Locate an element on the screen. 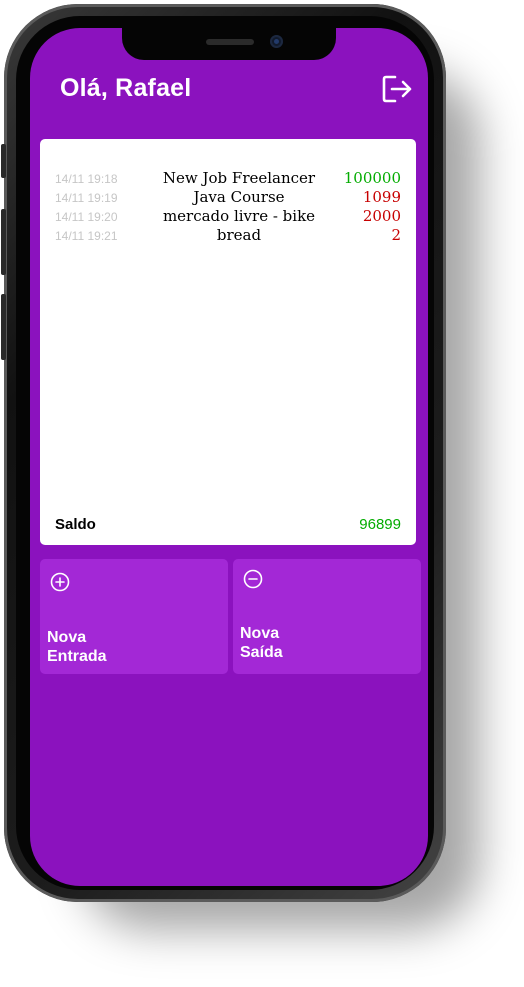 The image size is (524, 987). logout-button is located at coordinates (397, 89).